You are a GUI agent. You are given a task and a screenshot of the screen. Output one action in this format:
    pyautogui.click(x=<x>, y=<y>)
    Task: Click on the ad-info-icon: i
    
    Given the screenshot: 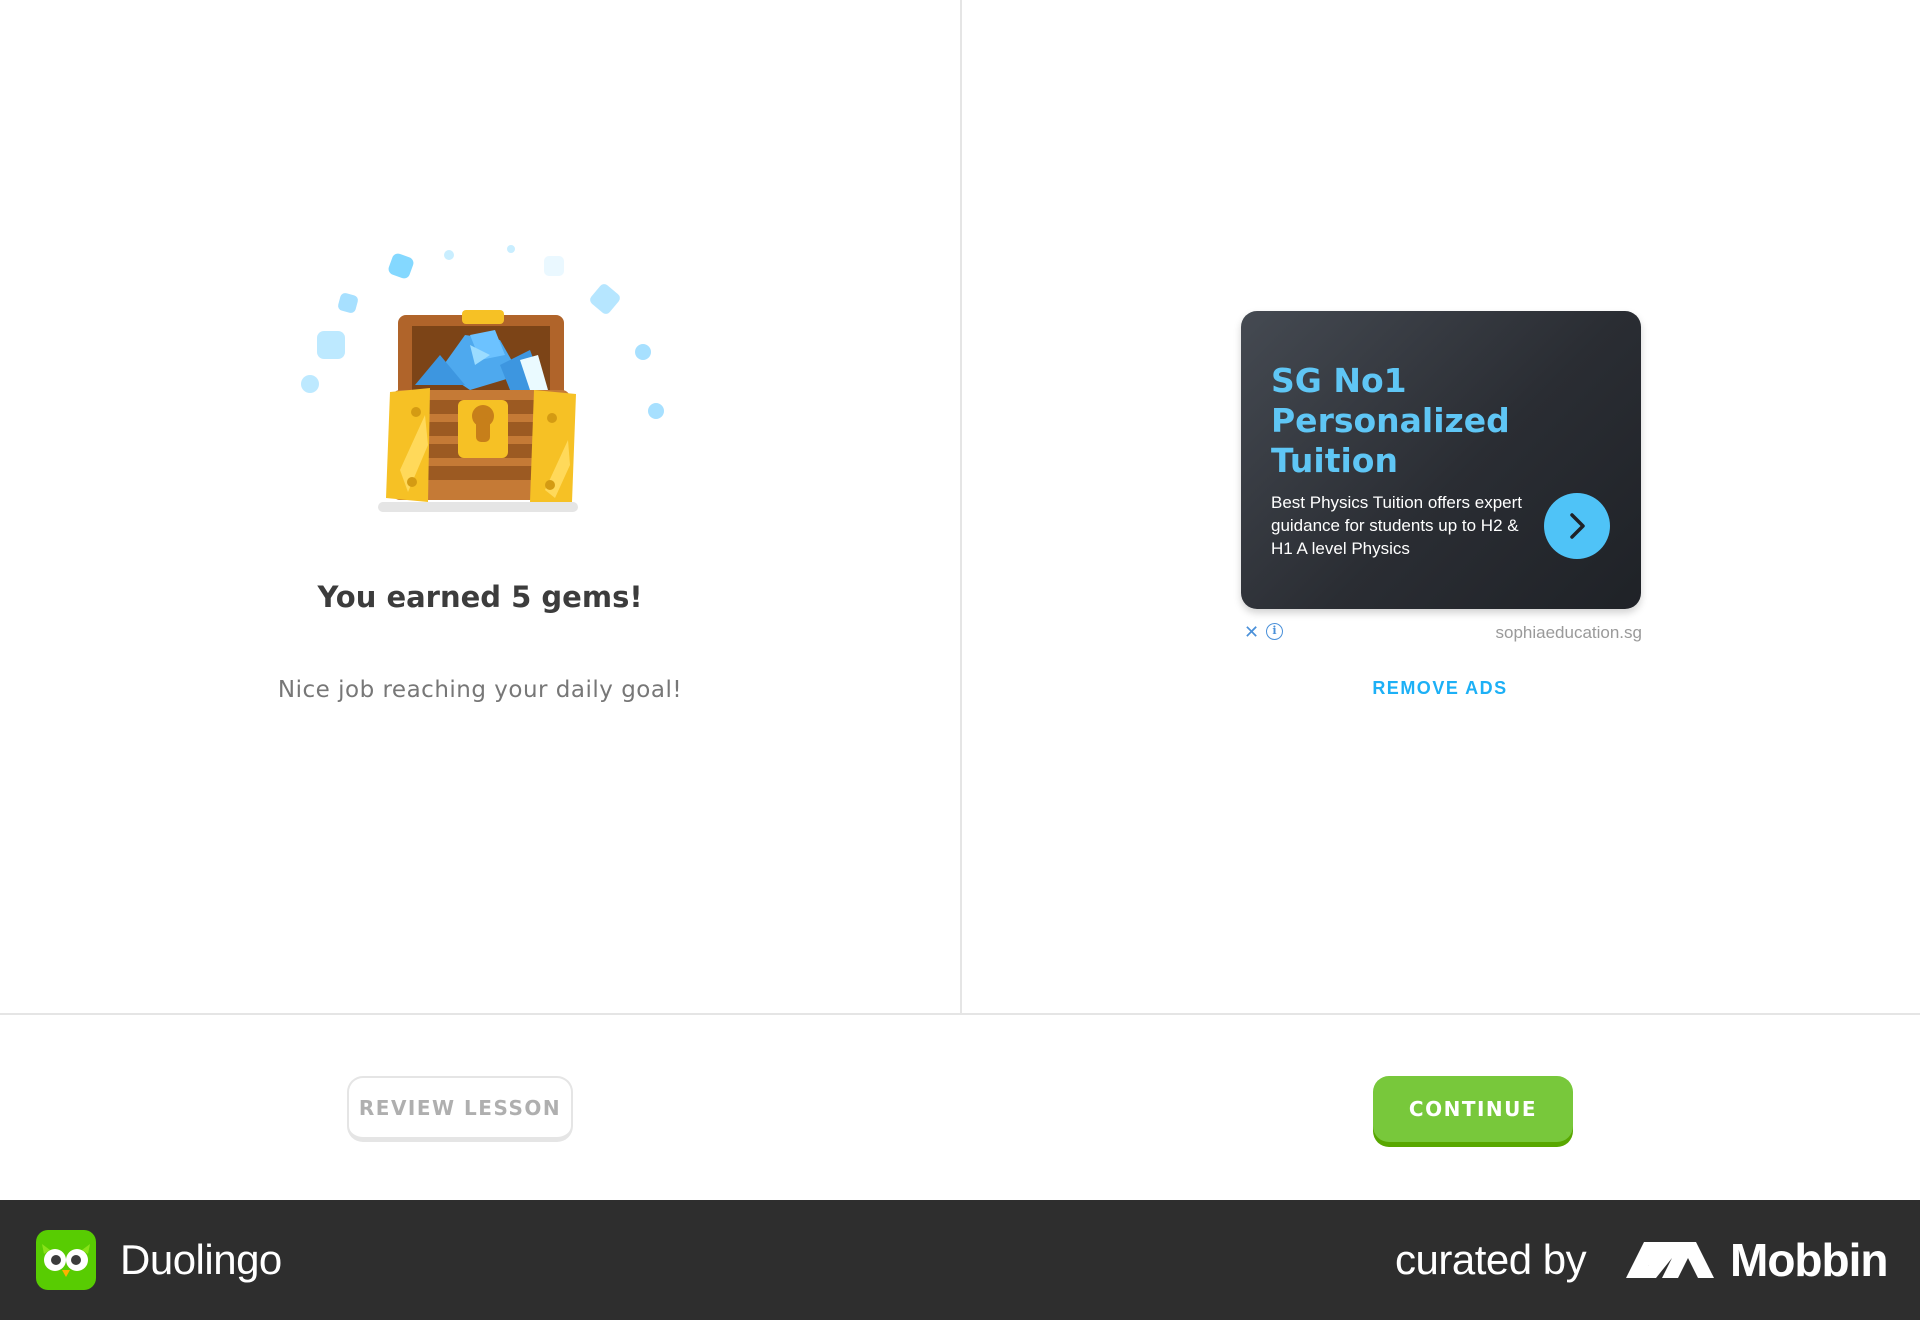 What is the action you would take?
    pyautogui.click(x=1274, y=631)
    